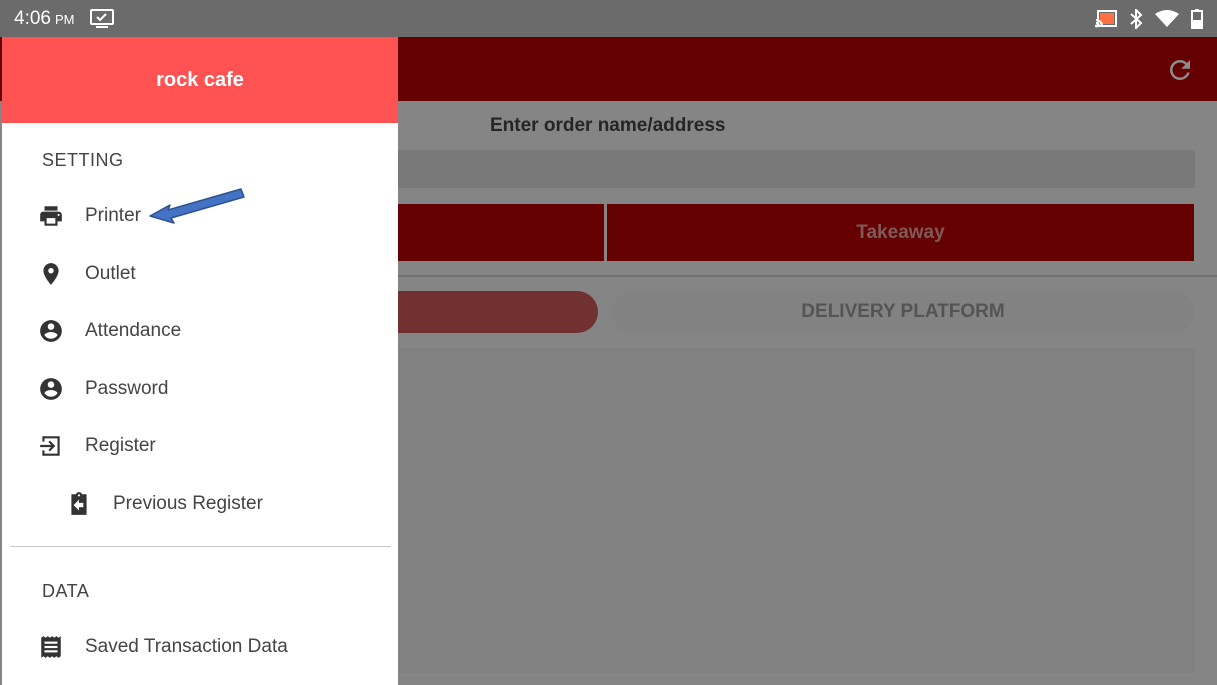  What do you see at coordinates (608, 18) in the screenshot?
I see `status-bar: 4:06 PM` at bounding box center [608, 18].